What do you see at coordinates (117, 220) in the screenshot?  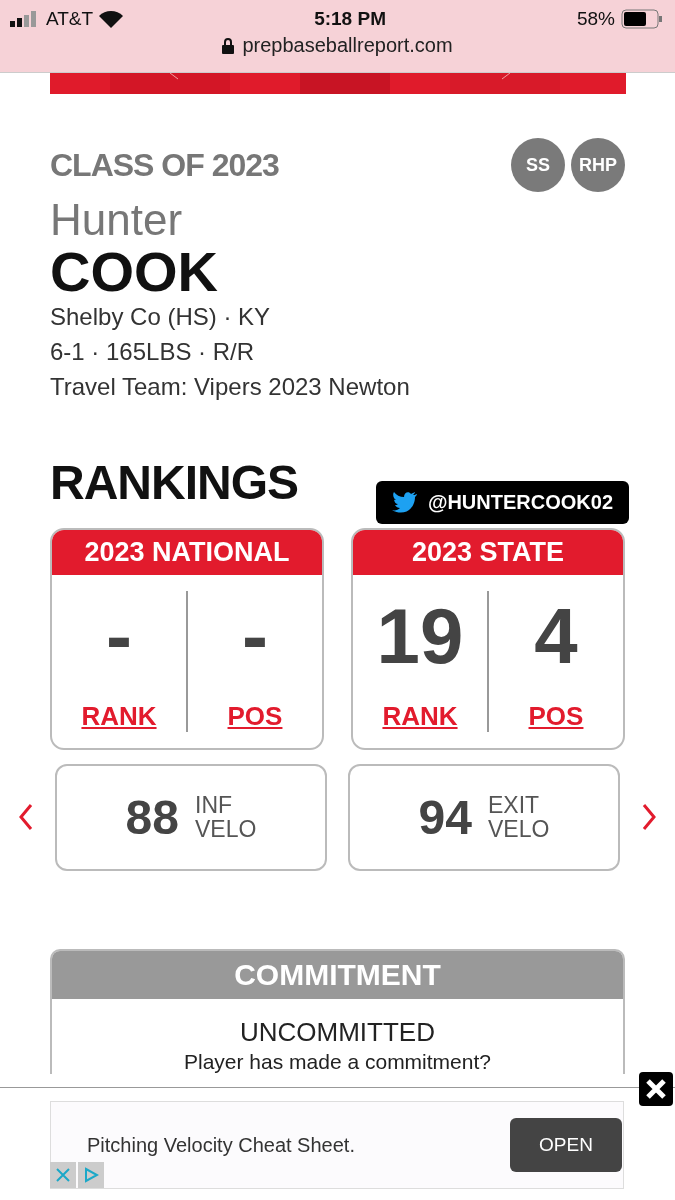 I see `first-name: Hunter` at bounding box center [117, 220].